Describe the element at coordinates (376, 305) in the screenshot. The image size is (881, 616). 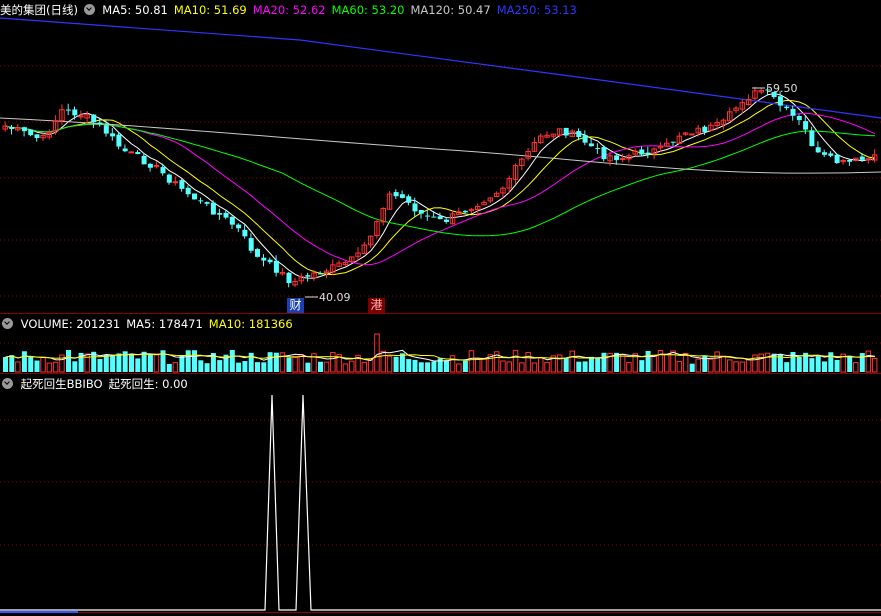
I see `hk-connect-marker: 港` at that location.